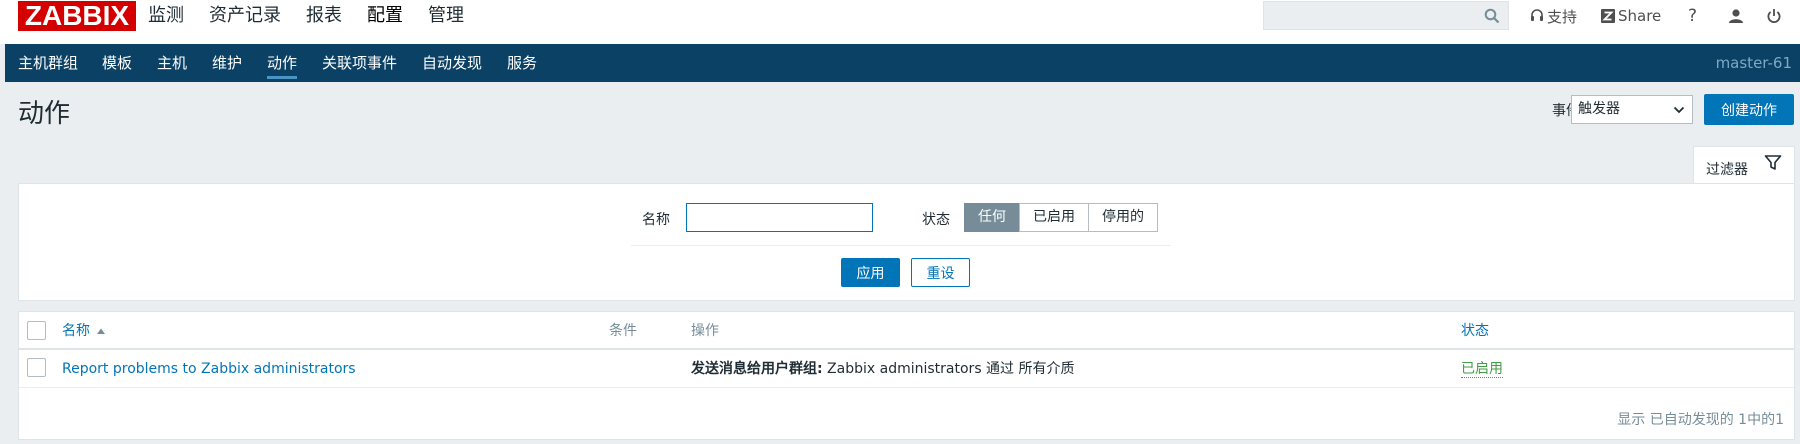 The image size is (1800, 444). Describe the element at coordinates (209, 369) in the screenshot. I see `action-name-link: Report problems to Zabbix administrators` at that location.